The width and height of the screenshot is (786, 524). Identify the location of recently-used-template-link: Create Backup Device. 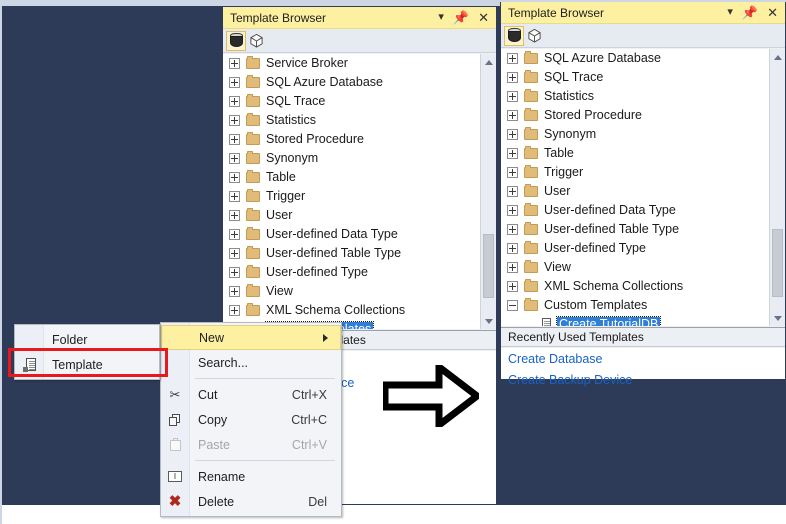
(643, 379).